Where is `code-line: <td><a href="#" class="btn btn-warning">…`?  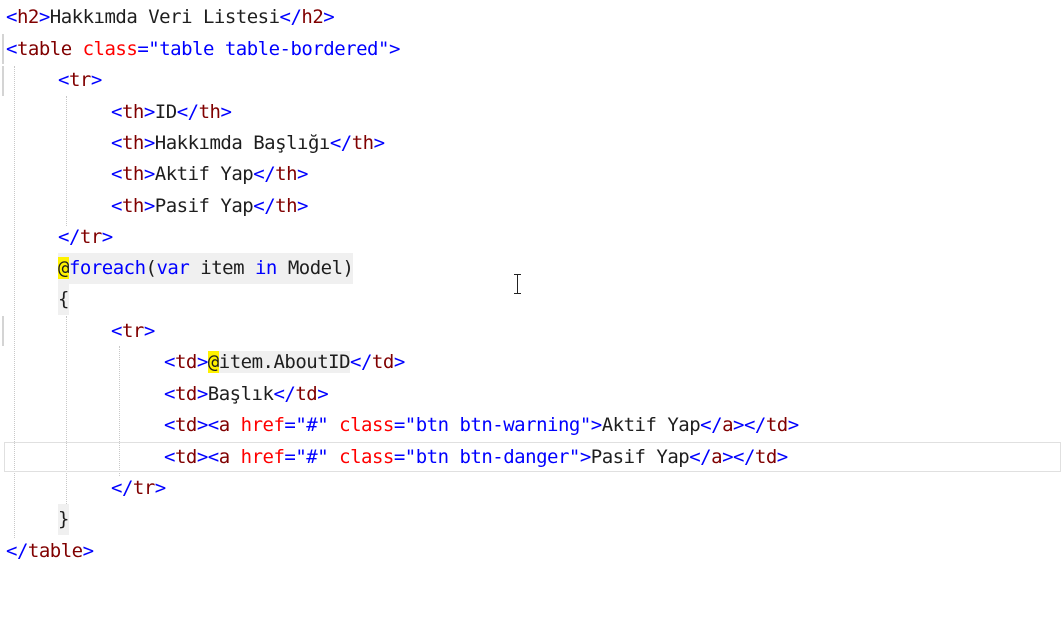 code-line: <td><a href="#" class="btn btn-warning">… is located at coordinates (530, 425).